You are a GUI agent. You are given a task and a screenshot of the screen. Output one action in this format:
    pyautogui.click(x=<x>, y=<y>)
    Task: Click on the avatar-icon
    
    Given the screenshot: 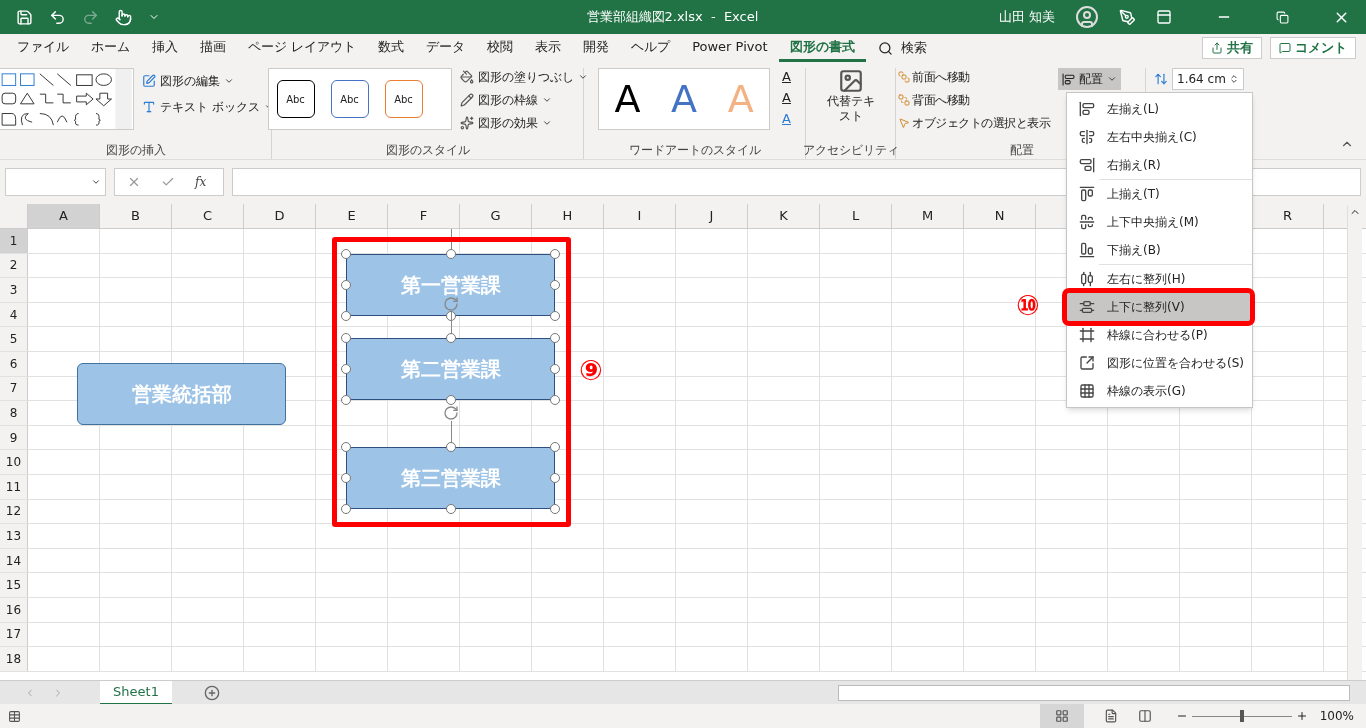 What is the action you would take?
    pyautogui.click(x=1087, y=17)
    